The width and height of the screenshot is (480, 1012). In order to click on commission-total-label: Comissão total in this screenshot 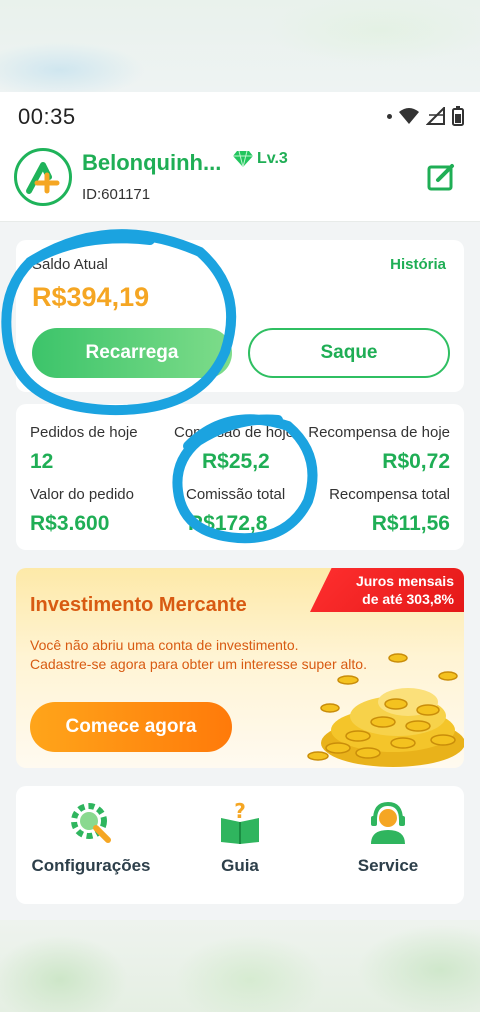, I will do `click(236, 494)`.